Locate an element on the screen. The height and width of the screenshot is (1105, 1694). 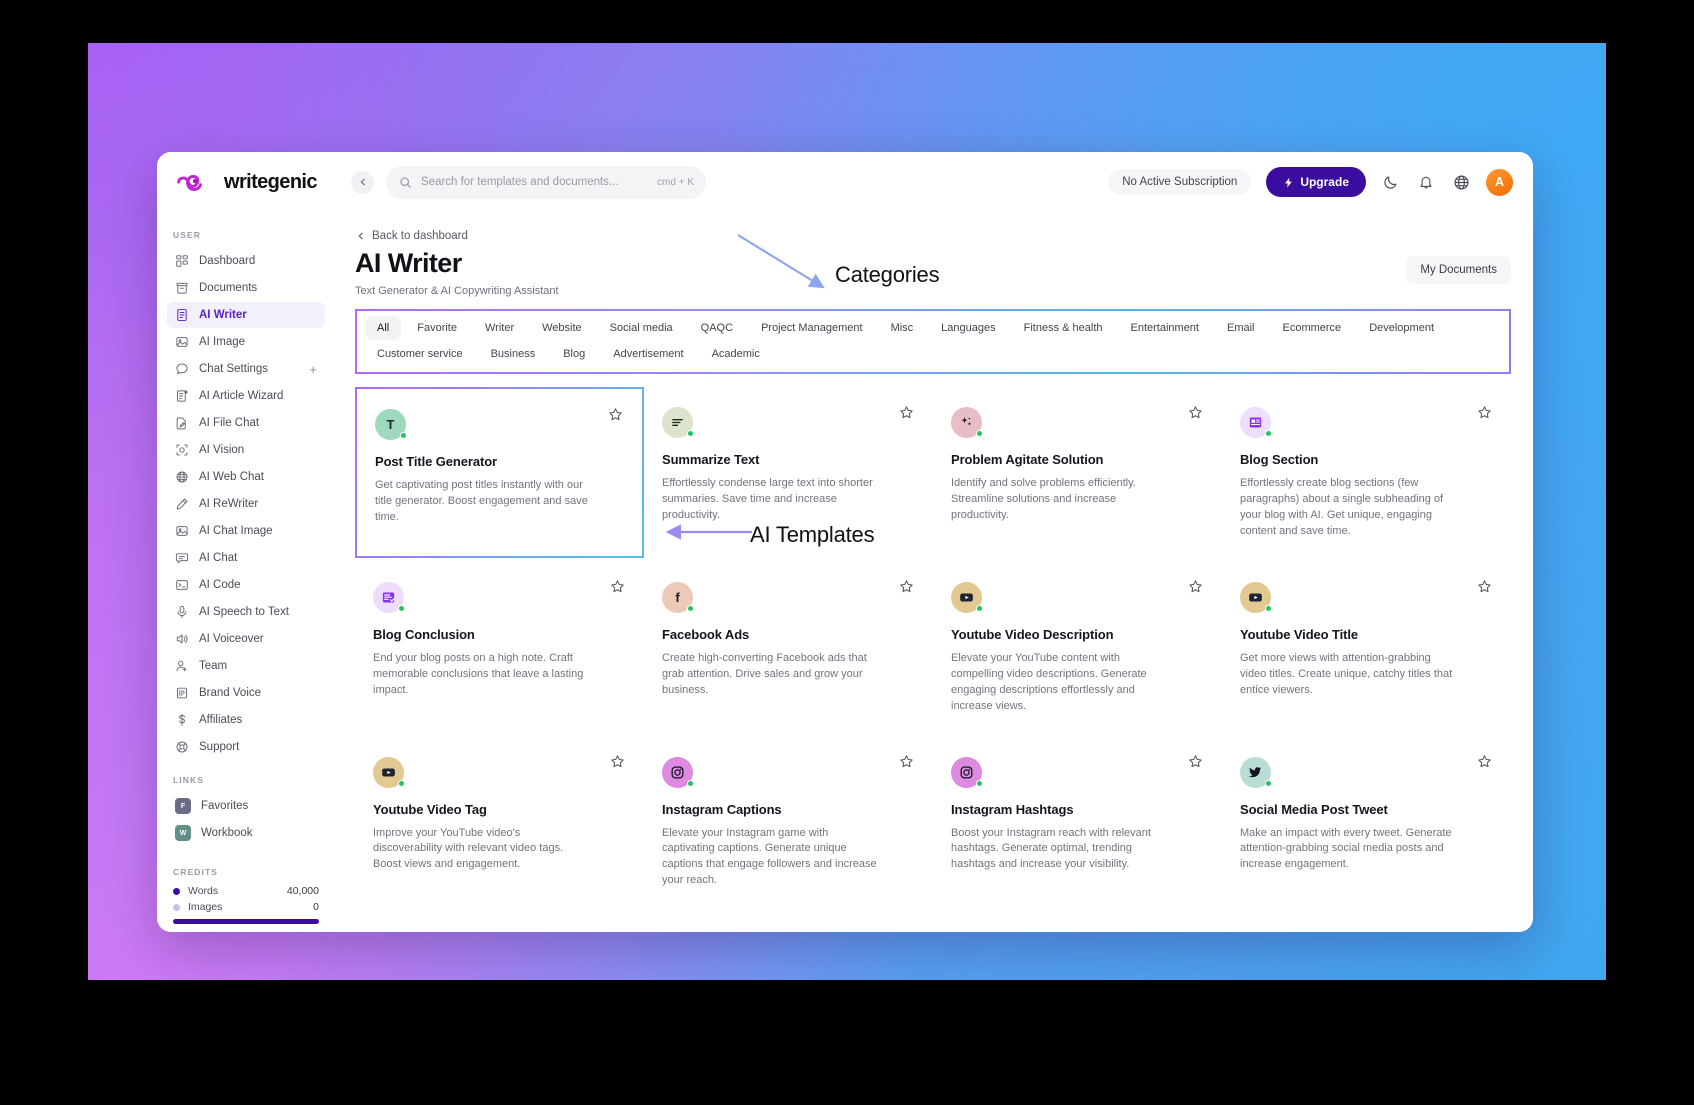
category-chip-ecommerce: Ecommerce is located at coordinates (1312, 328).